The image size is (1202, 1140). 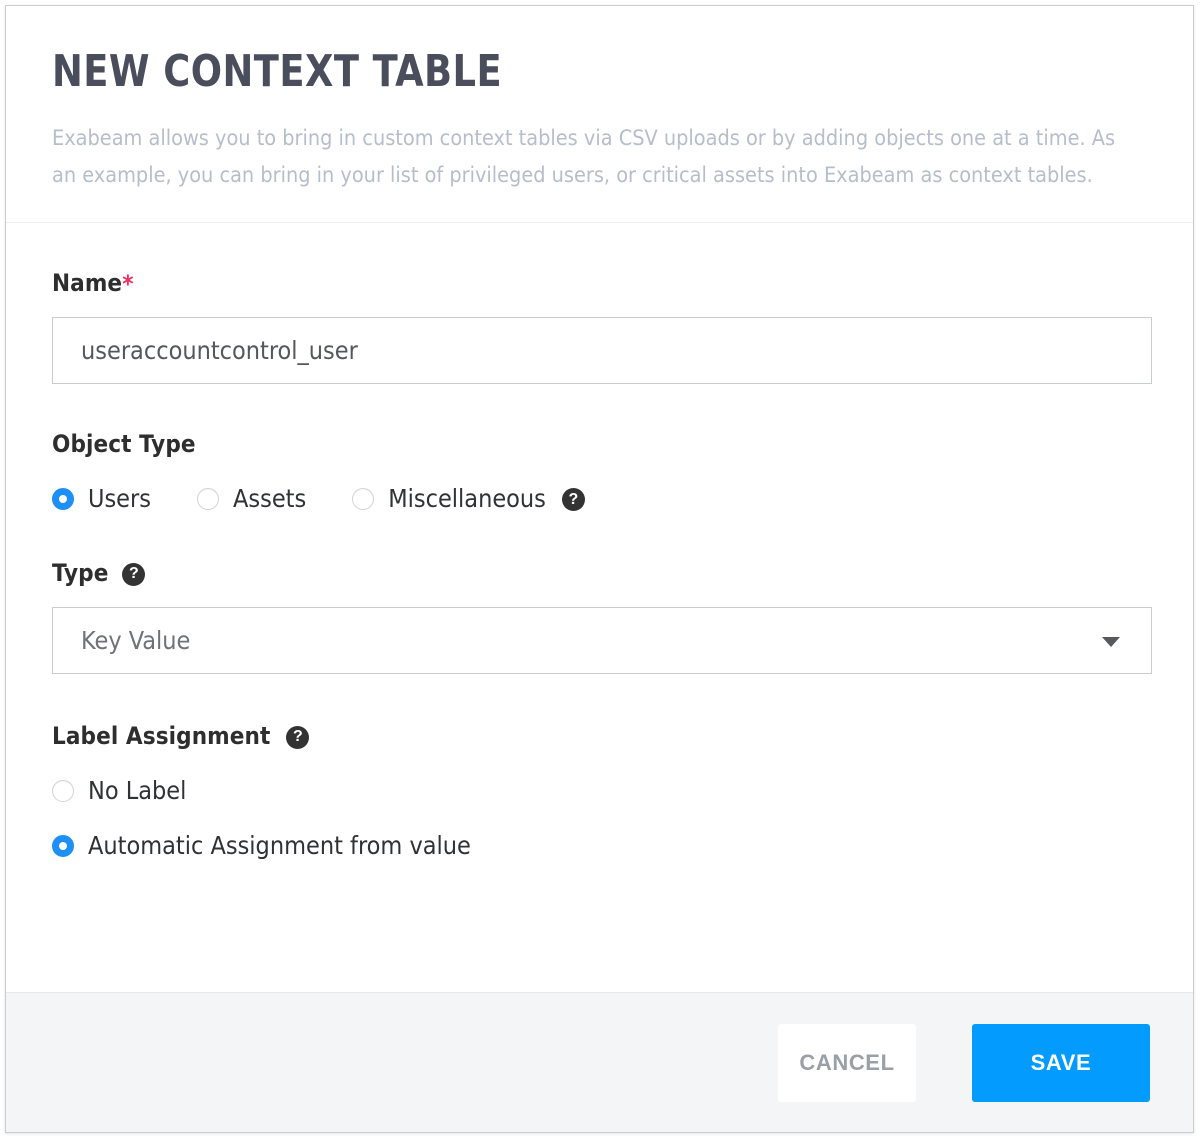 I want to click on radio-option-assets: Assets, so click(x=251, y=498).